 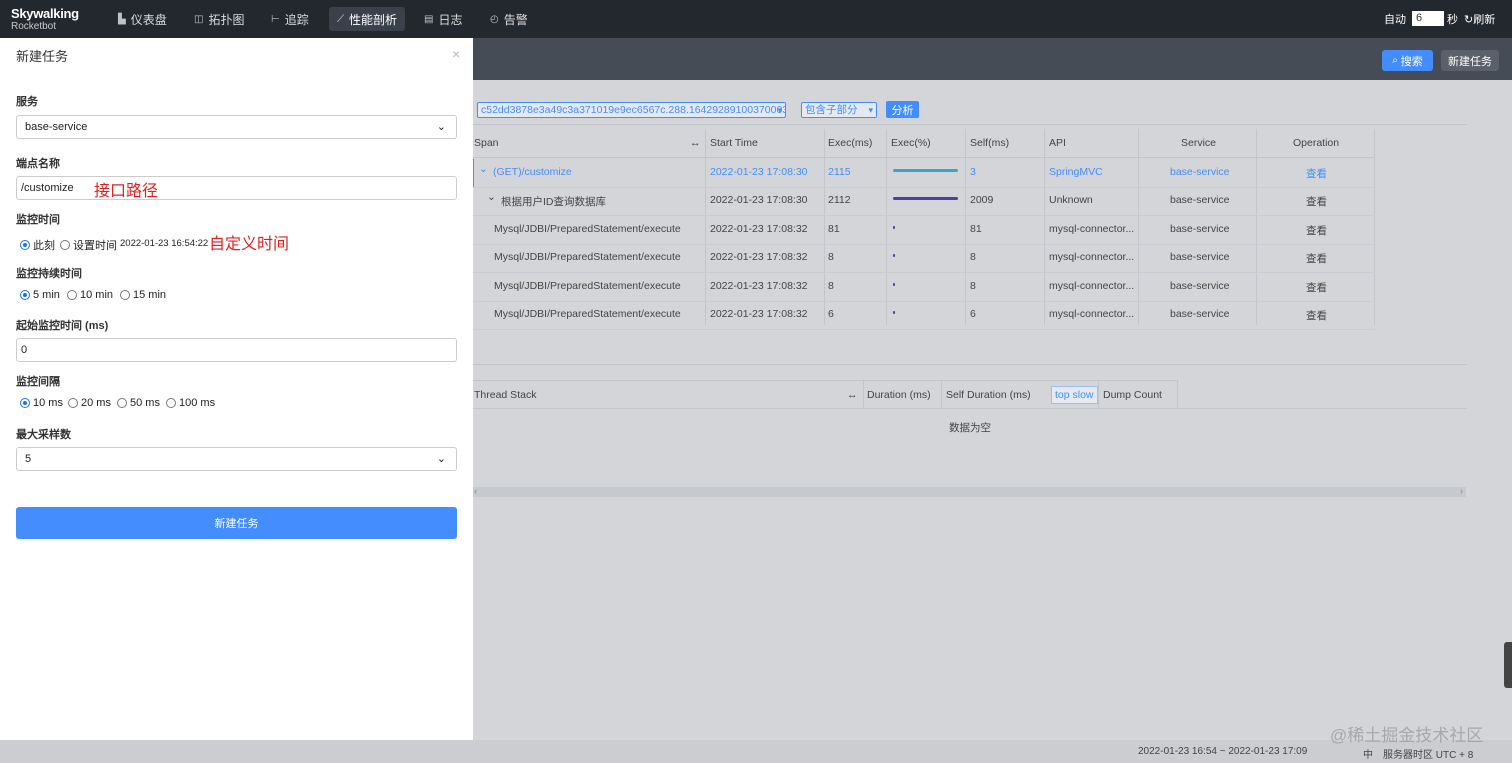 What do you see at coordinates (43, 435) in the screenshot?
I see `max-samples-label: 最大采样数` at bounding box center [43, 435].